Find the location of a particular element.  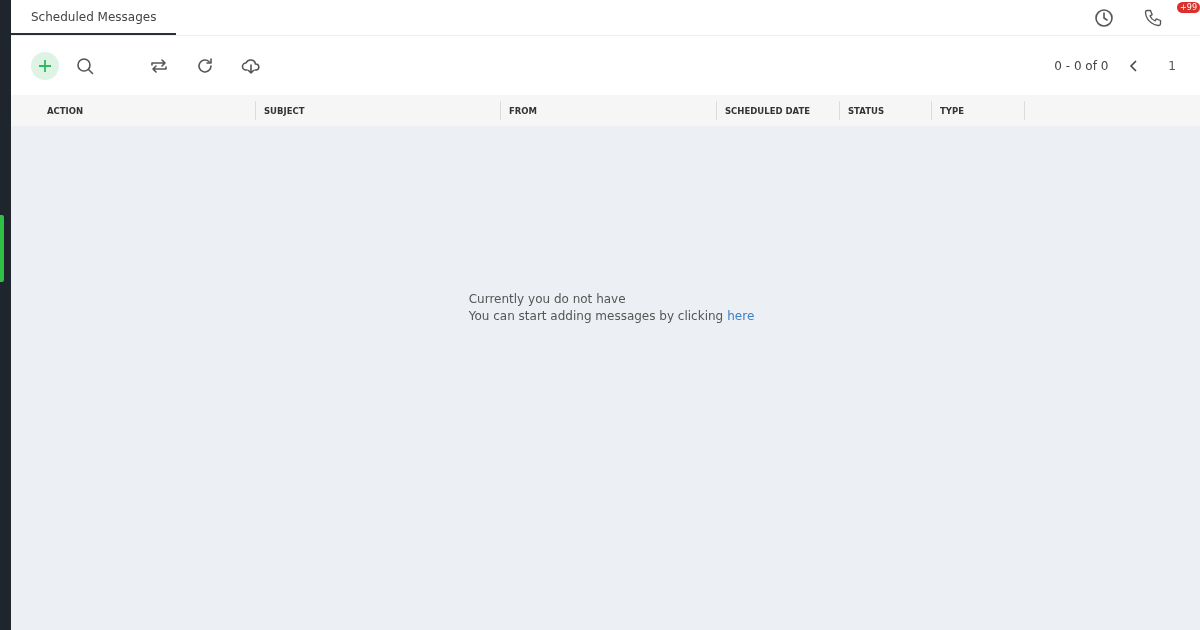

rail-indicator is located at coordinates (2, 248).